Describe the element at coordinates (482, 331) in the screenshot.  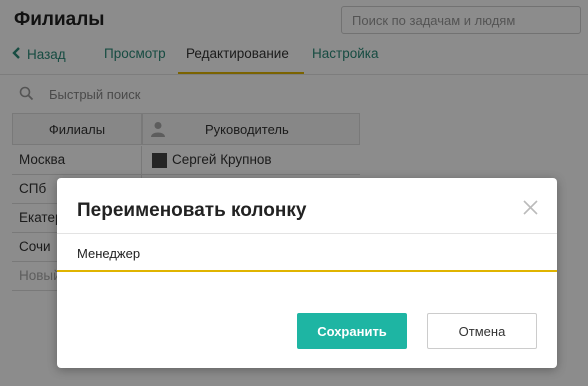
I see `cancel-button: Отмена` at that location.